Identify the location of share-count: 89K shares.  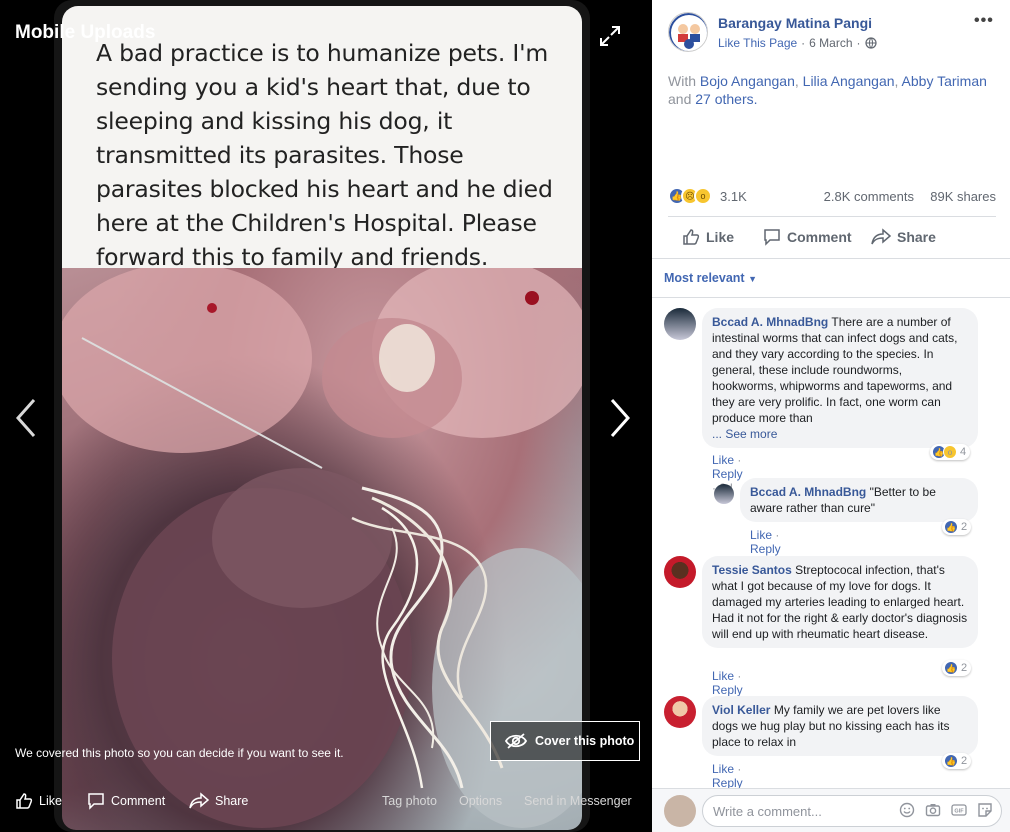
(963, 196).